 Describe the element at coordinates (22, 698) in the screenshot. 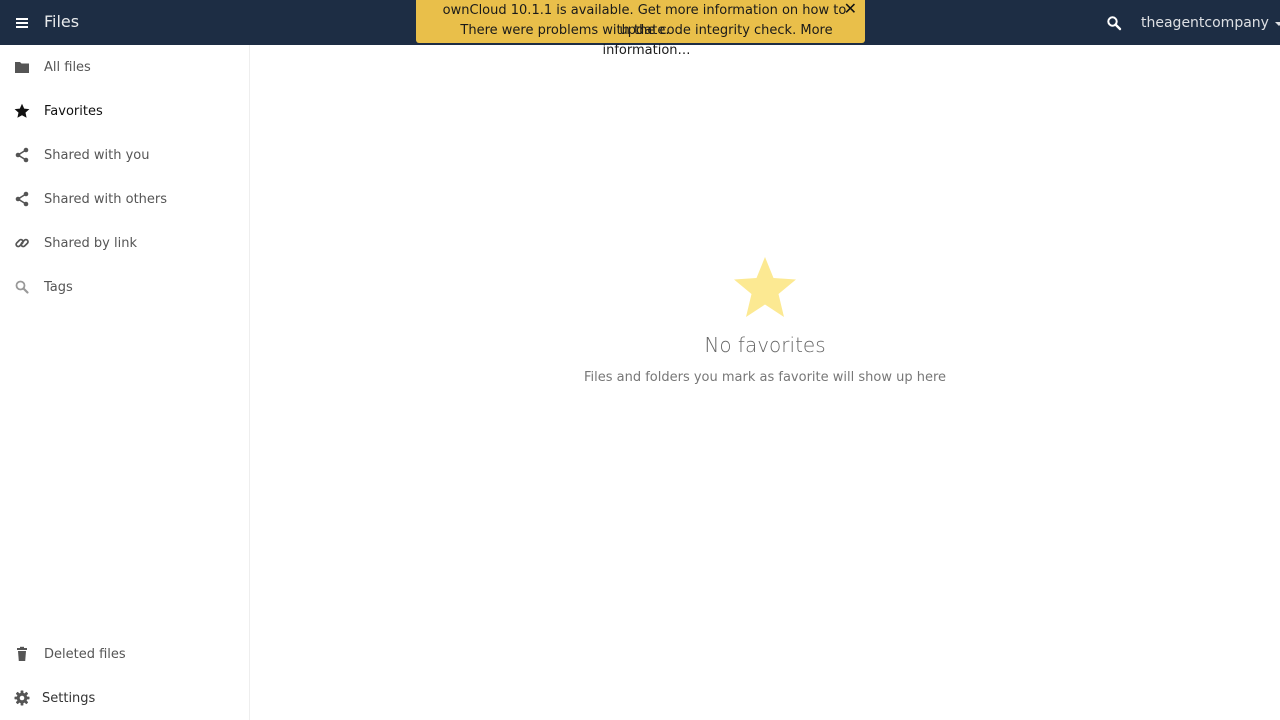

I see `gear-icon` at that location.